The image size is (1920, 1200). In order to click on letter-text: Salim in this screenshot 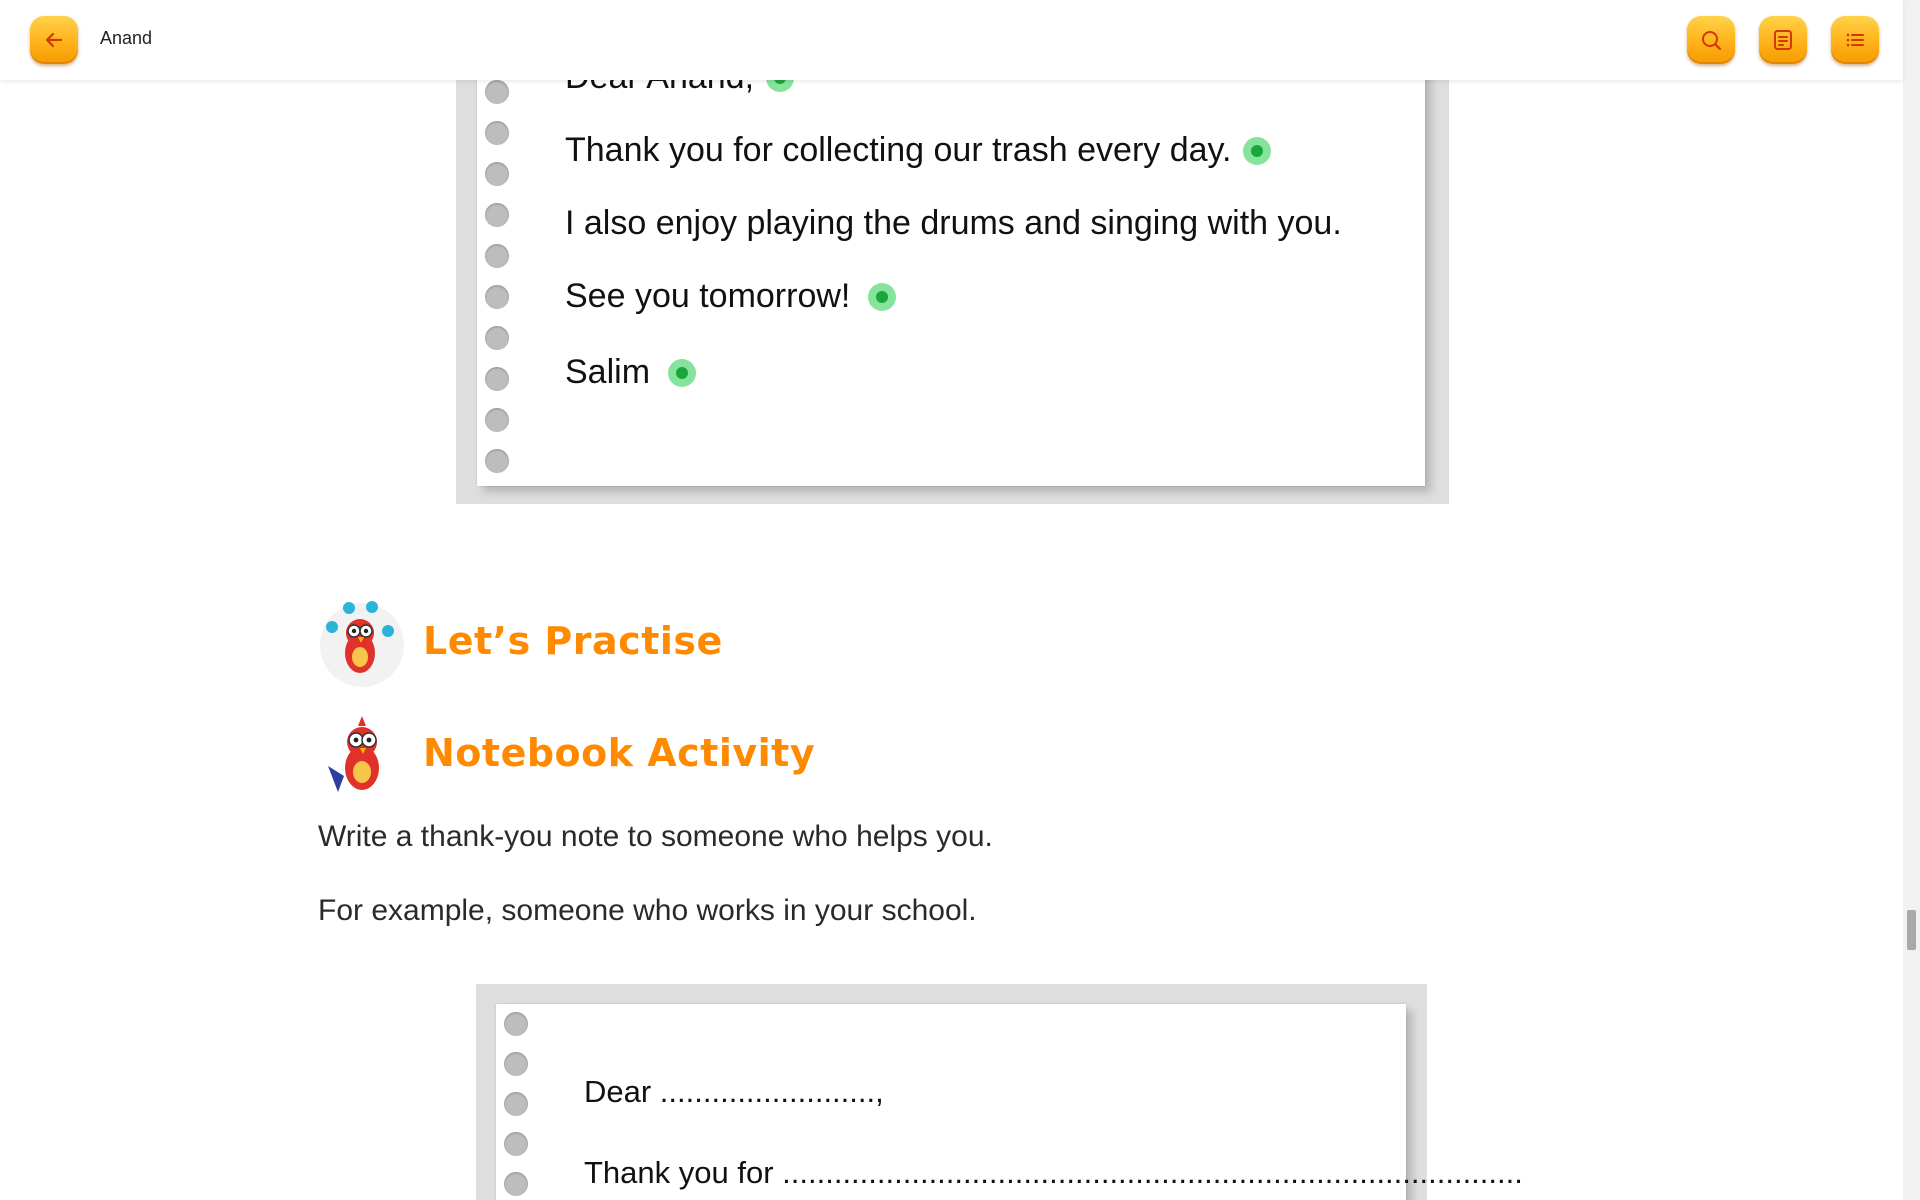, I will do `click(608, 372)`.